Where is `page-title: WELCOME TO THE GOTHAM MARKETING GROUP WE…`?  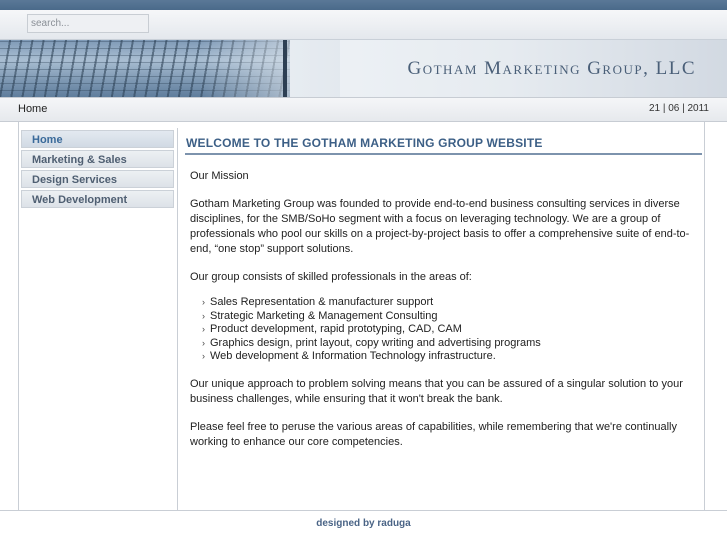
page-title: WELCOME TO THE GOTHAM MARKETING GROUP WE… is located at coordinates (443, 145).